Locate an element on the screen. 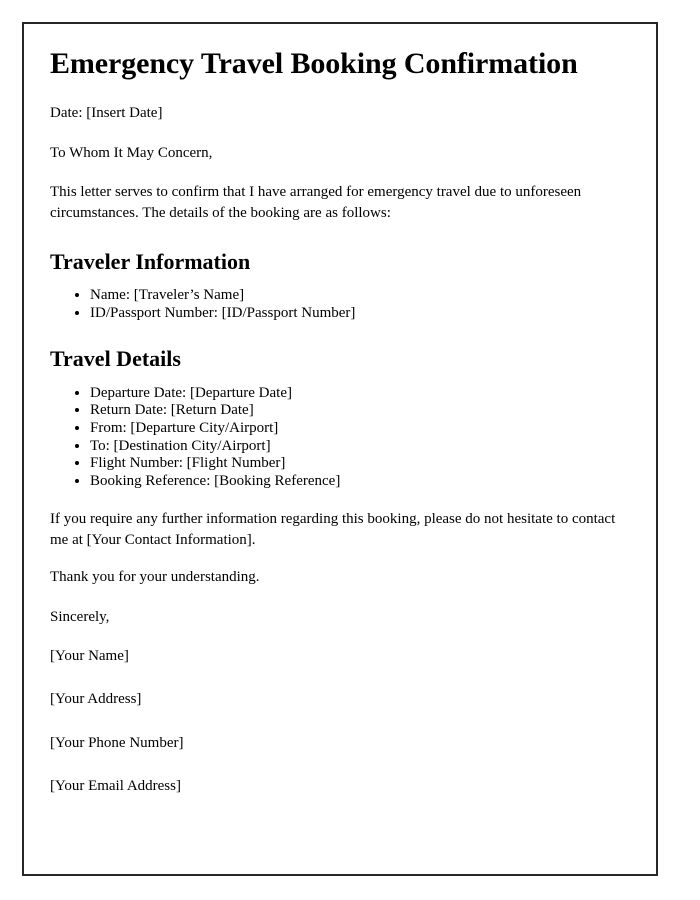  list-item: Booking Reference: [Booking Reference] is located at coordinates (360, 482).